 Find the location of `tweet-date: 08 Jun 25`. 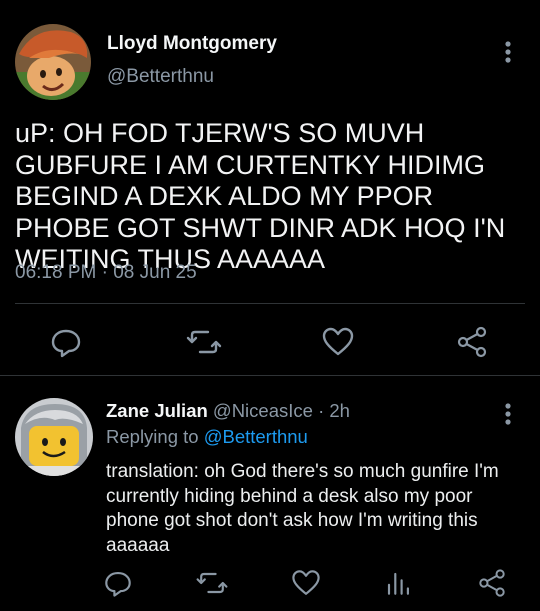

tweet-date: 08 Jun 25 is located at coordinates (155, 272).